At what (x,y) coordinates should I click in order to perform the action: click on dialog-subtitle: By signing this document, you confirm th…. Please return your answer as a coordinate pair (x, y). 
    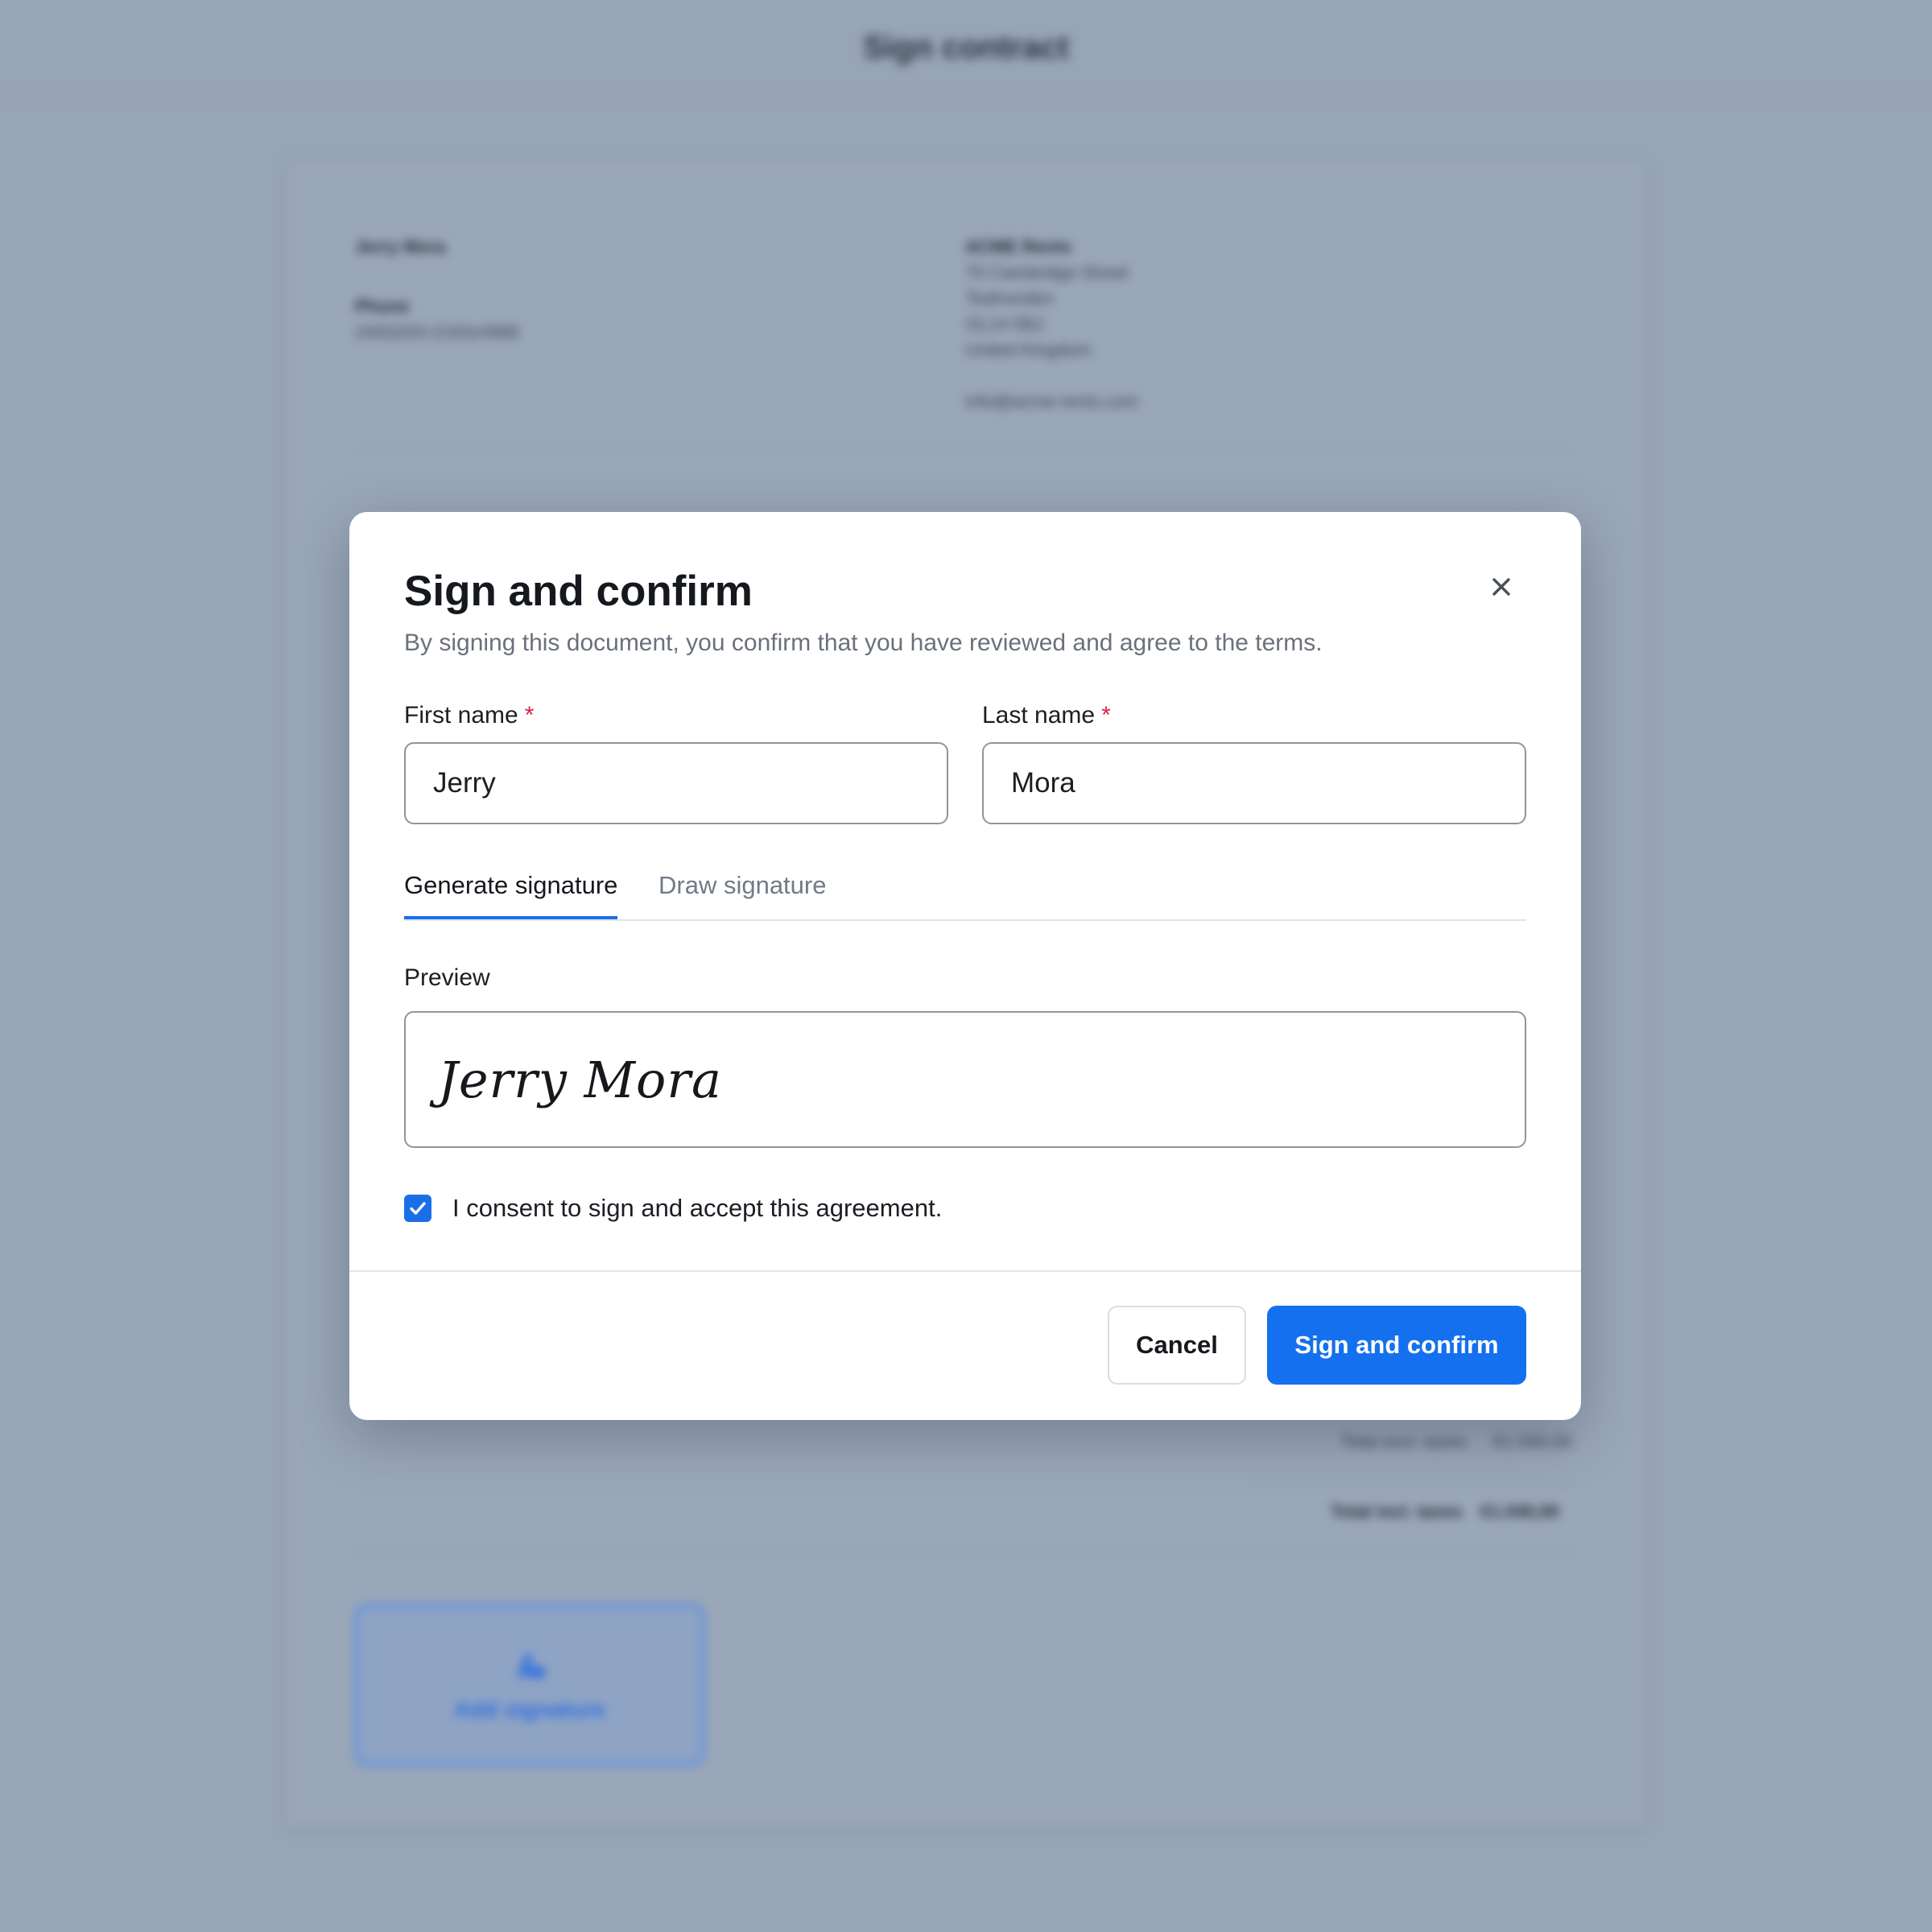
    Looking at the image, I should click on (863, 643).